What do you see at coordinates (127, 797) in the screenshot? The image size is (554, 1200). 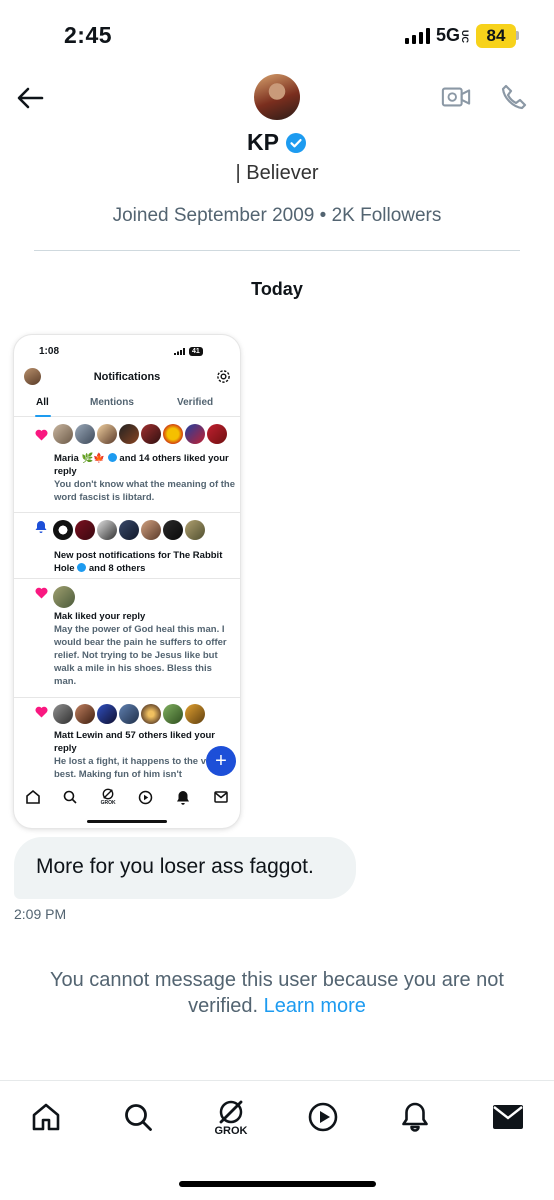 I see `image-bottom-nav: GROK` at bounding box center [127, 797].